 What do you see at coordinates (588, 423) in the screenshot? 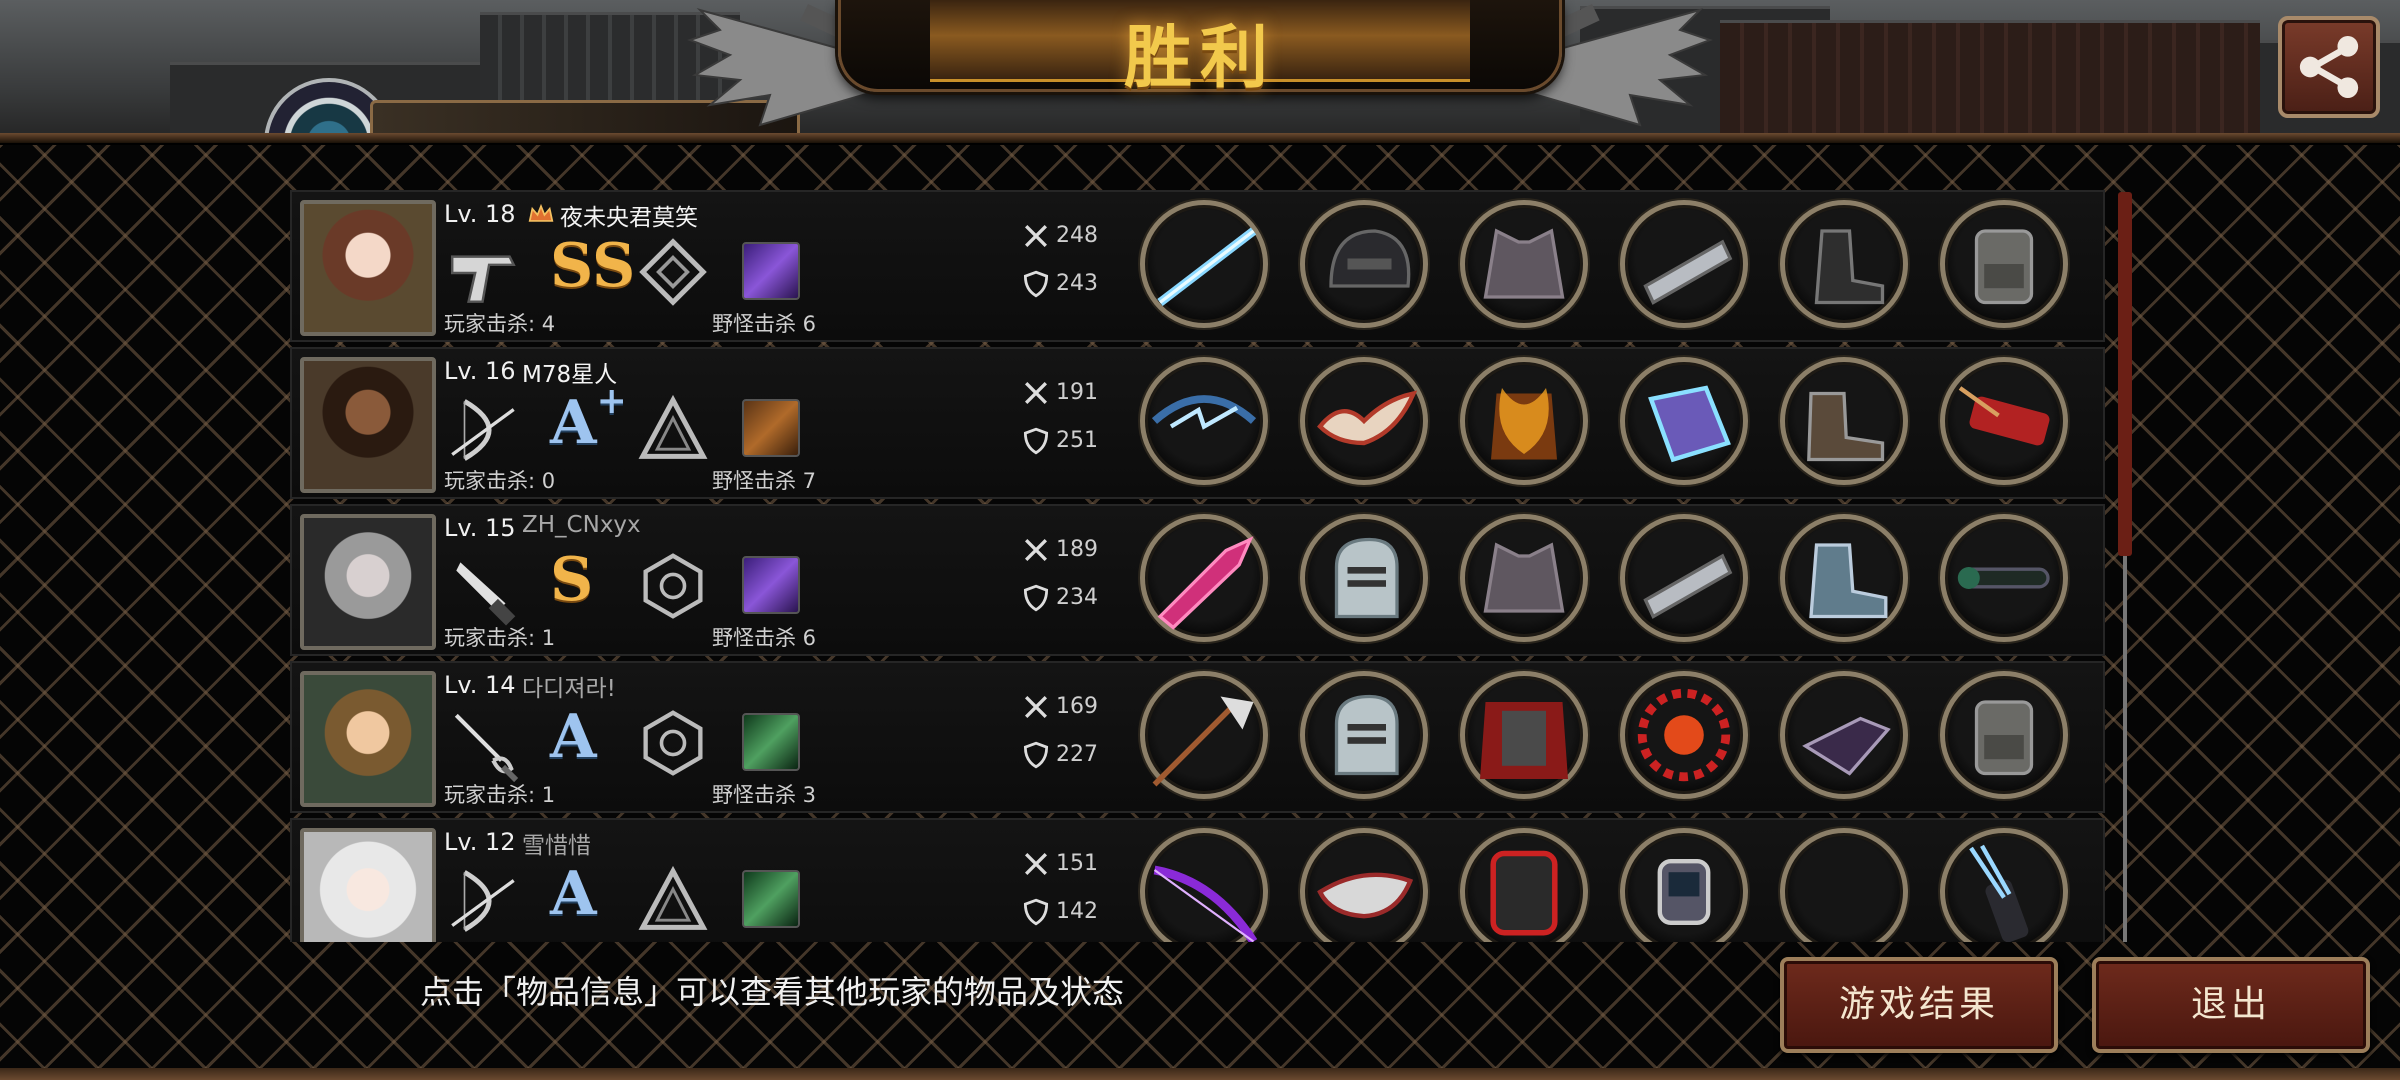
I see `player-grade: A+` at bounding box center [588, 423].